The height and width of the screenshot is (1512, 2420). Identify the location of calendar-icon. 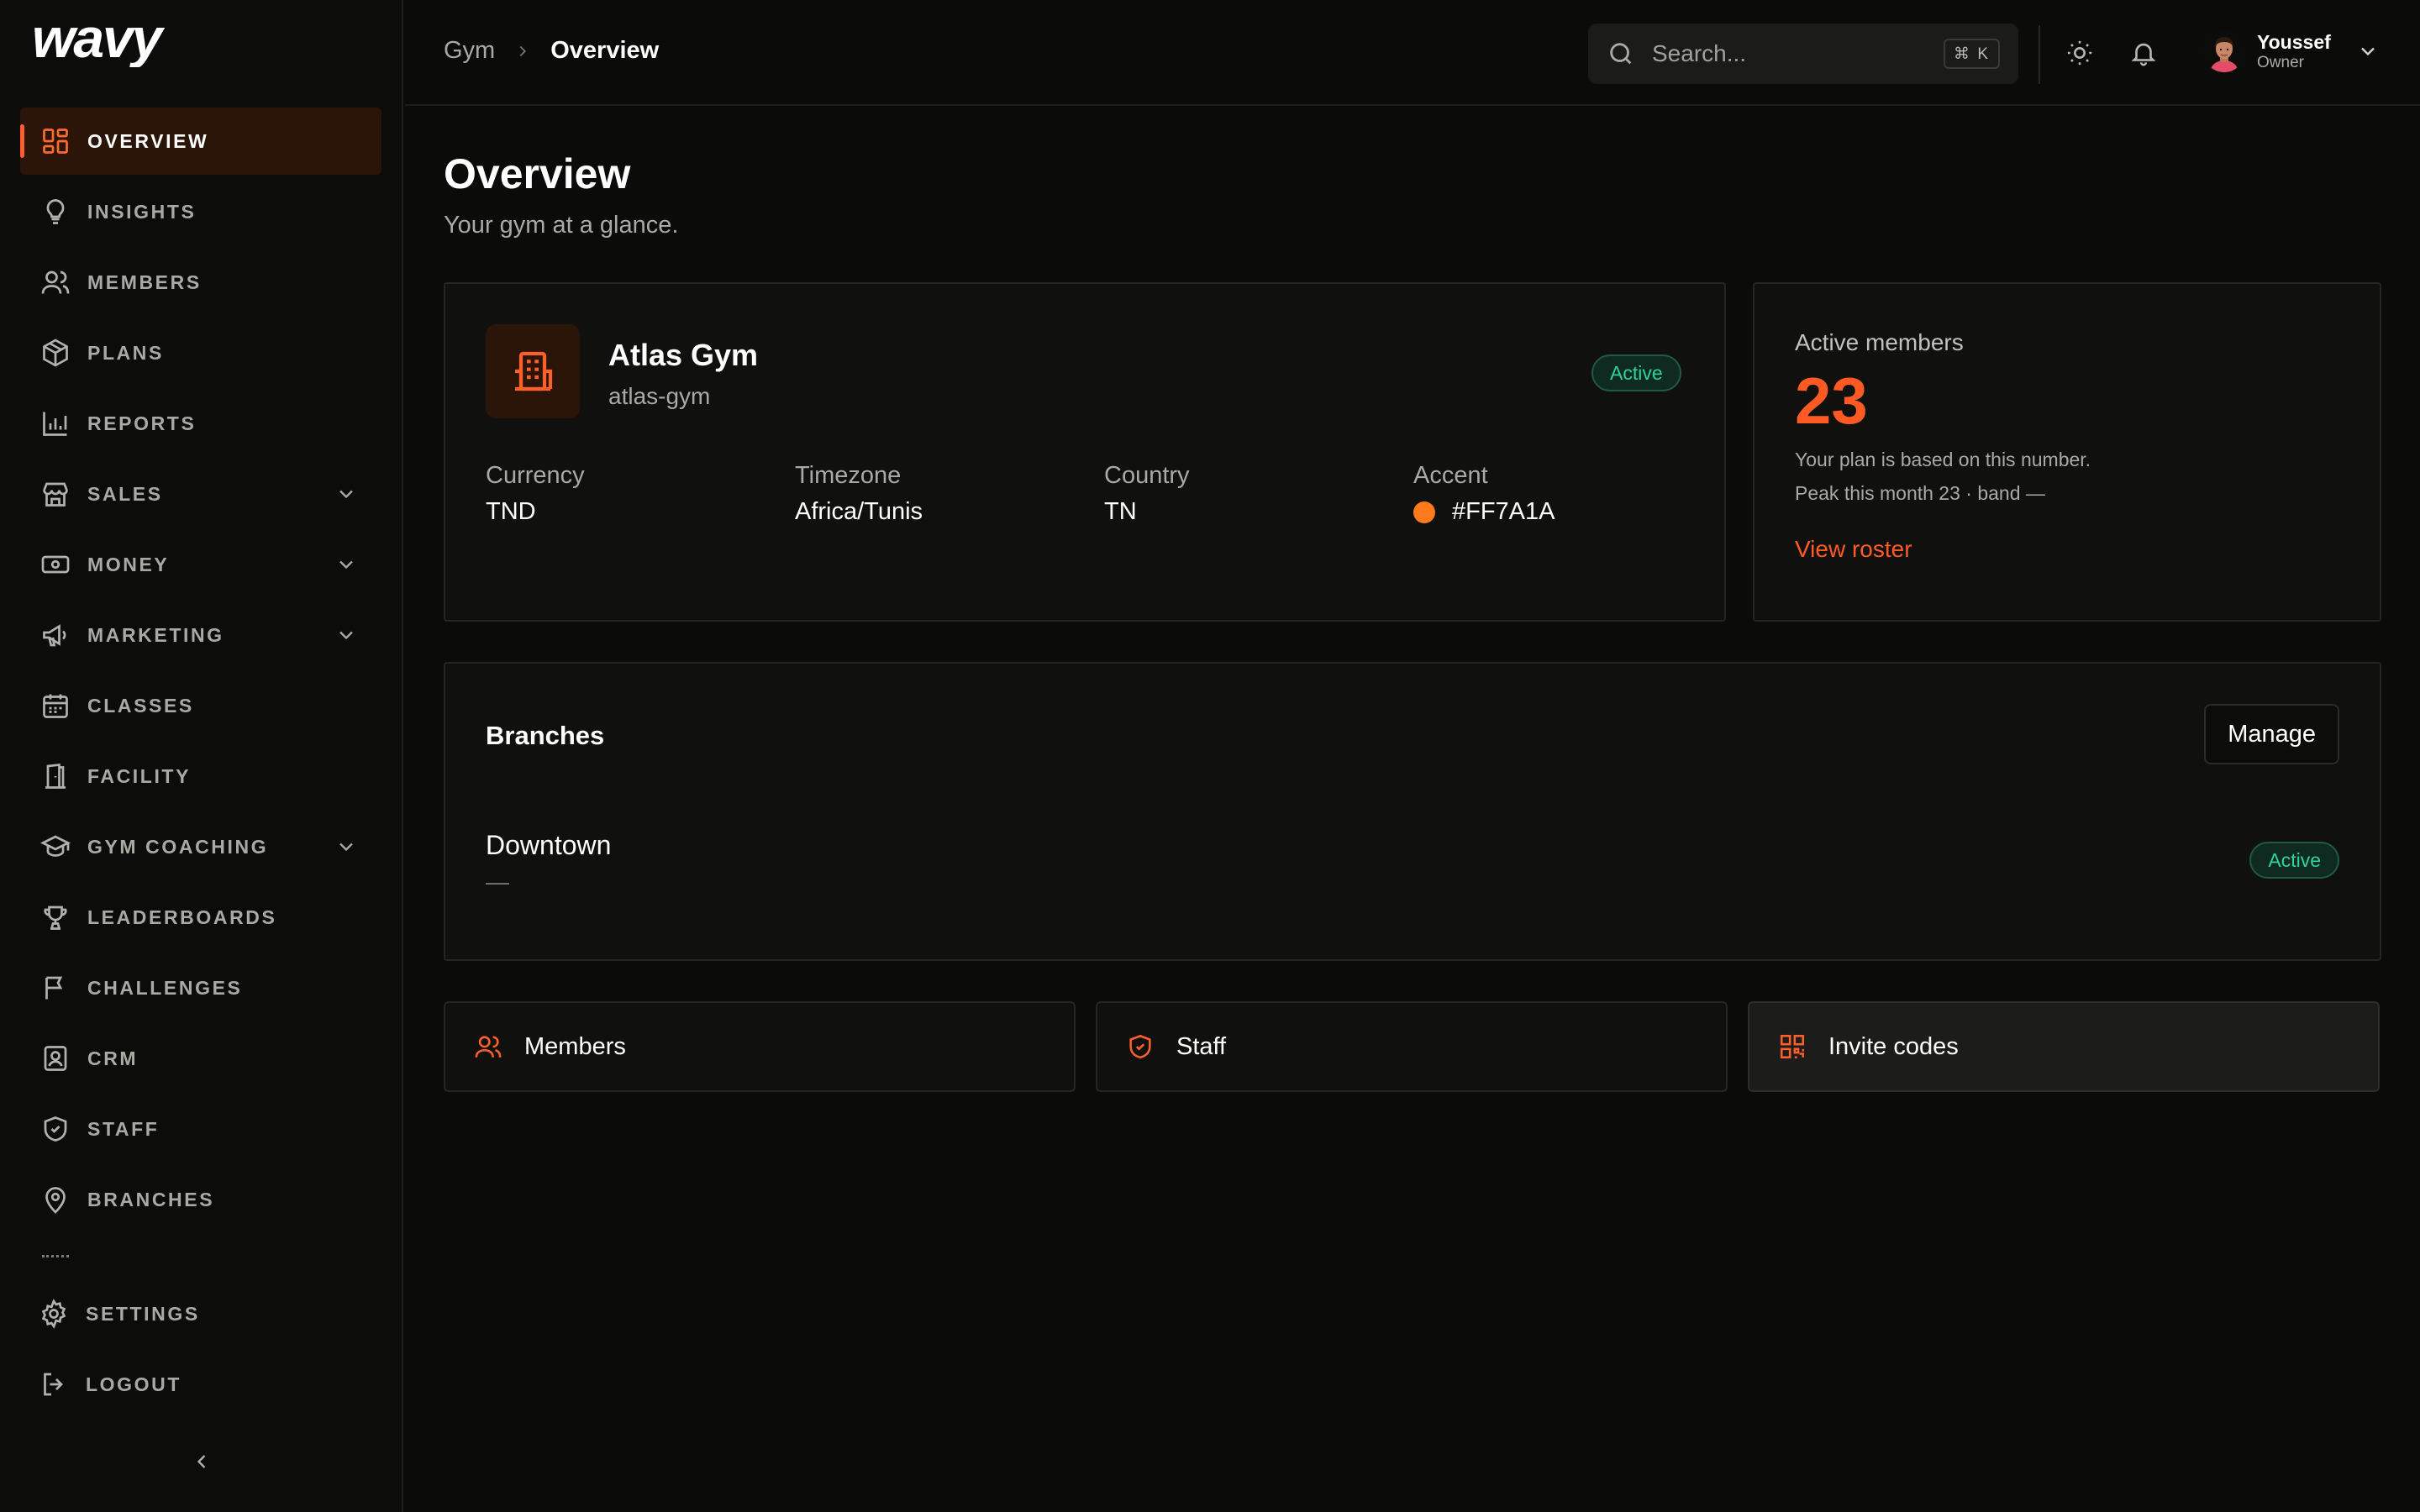
(55, 705).